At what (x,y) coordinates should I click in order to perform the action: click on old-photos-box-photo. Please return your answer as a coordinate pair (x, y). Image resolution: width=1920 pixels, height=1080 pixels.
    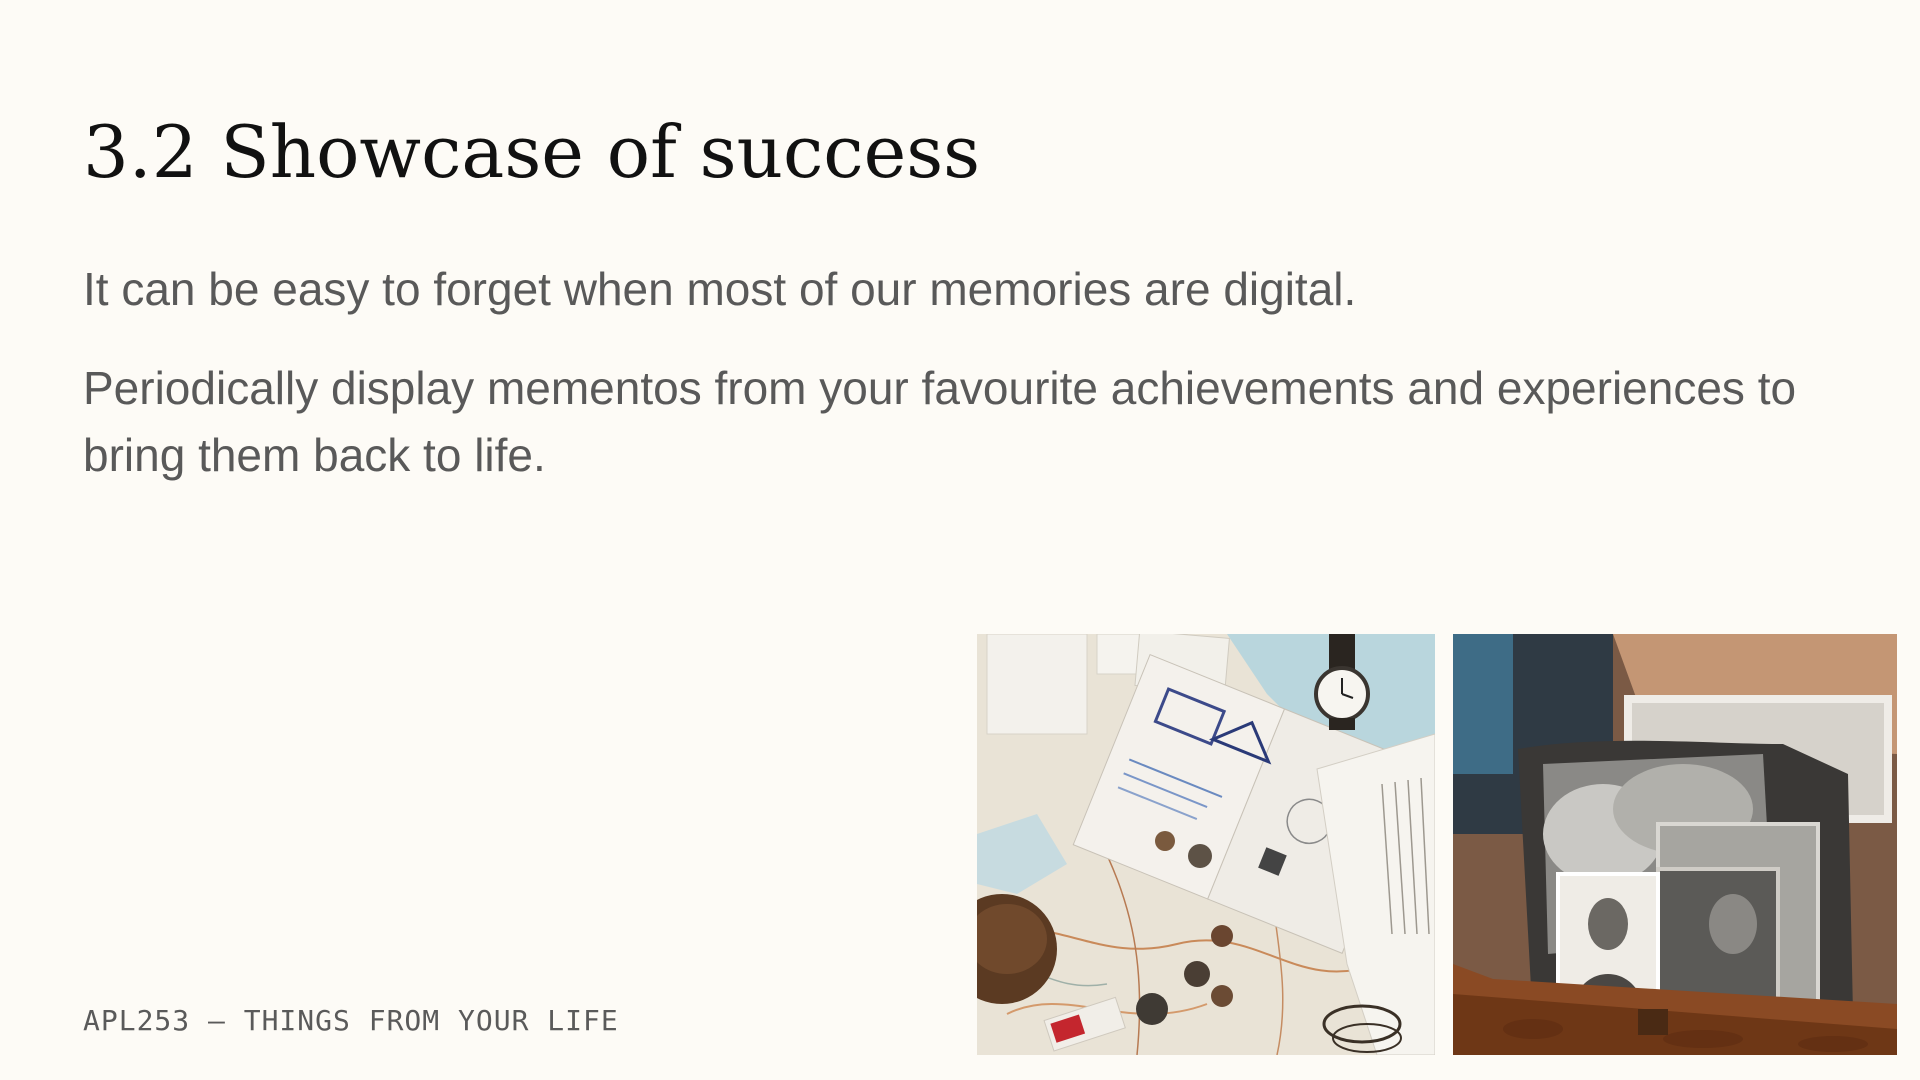
    Looking at the image, I should click on (1675, 844).